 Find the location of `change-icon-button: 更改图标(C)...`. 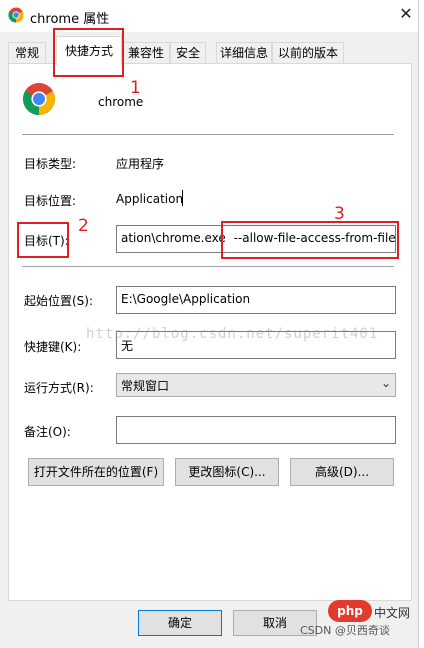

change-icon-button: 更改图标(C)... is located at coordinates (227, 472).